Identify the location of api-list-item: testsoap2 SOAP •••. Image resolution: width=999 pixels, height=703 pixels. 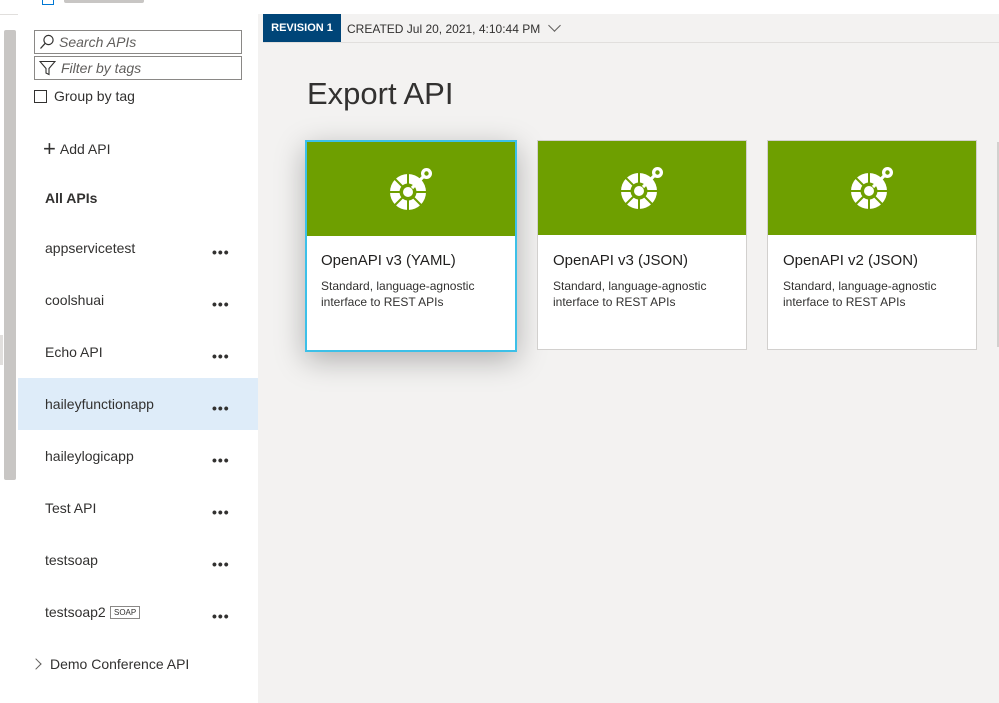
(138, 612).